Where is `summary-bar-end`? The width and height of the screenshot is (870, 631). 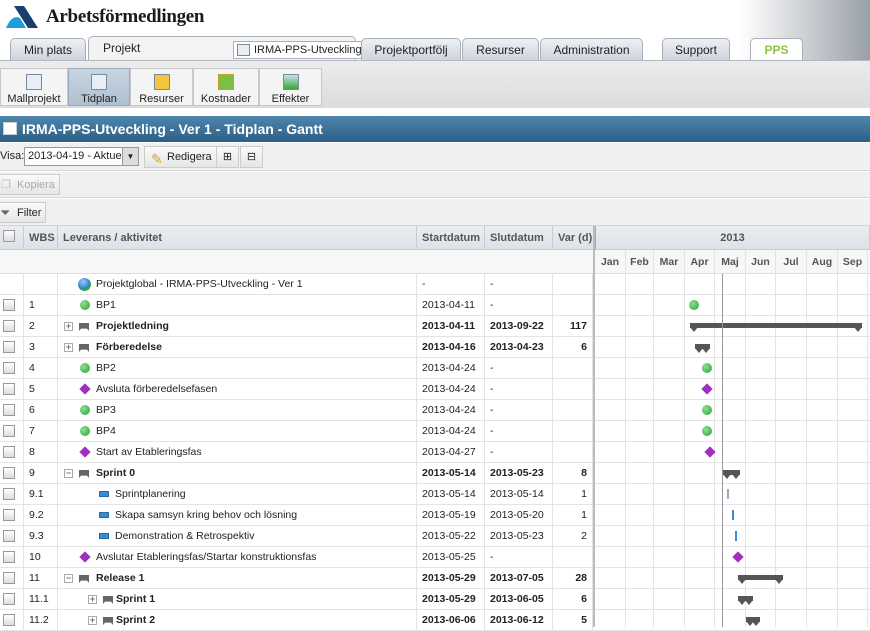
summary-bar-end is located at coordinates (756, 623).